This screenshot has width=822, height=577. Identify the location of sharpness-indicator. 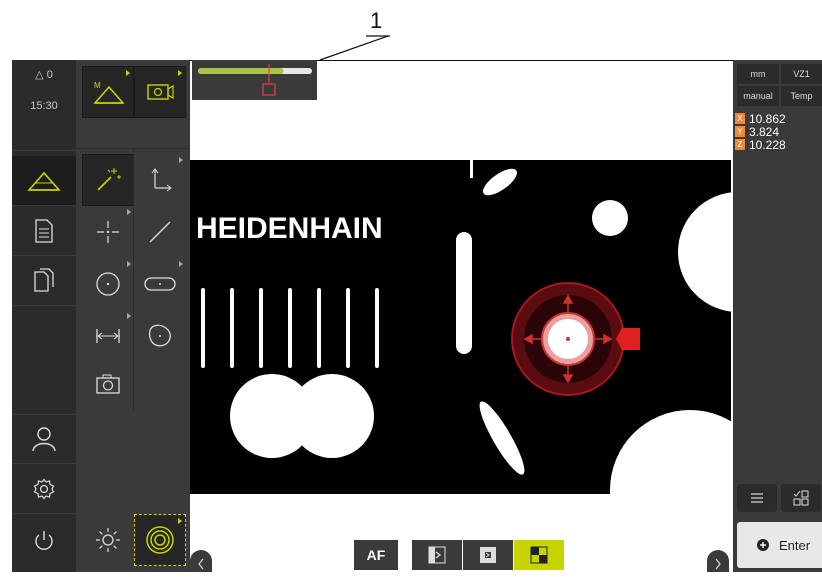
(254, 80).